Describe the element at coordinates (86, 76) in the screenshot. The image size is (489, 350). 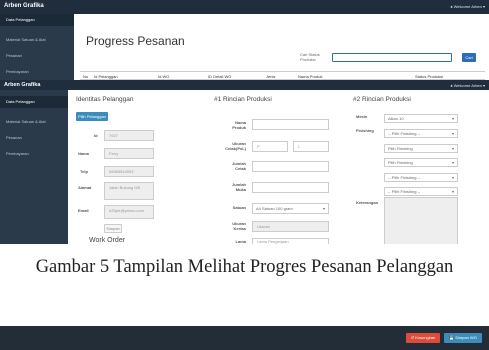
I see `col-no: No` at that location.